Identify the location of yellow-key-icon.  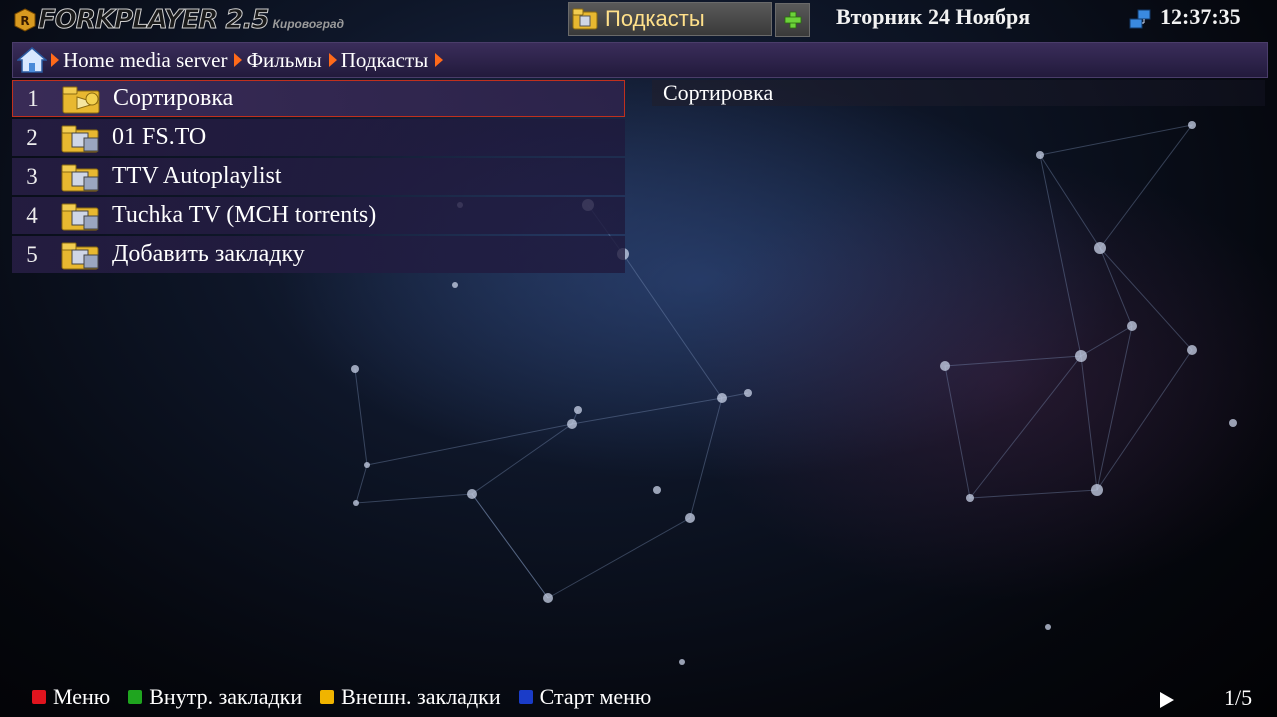
(327, 697).